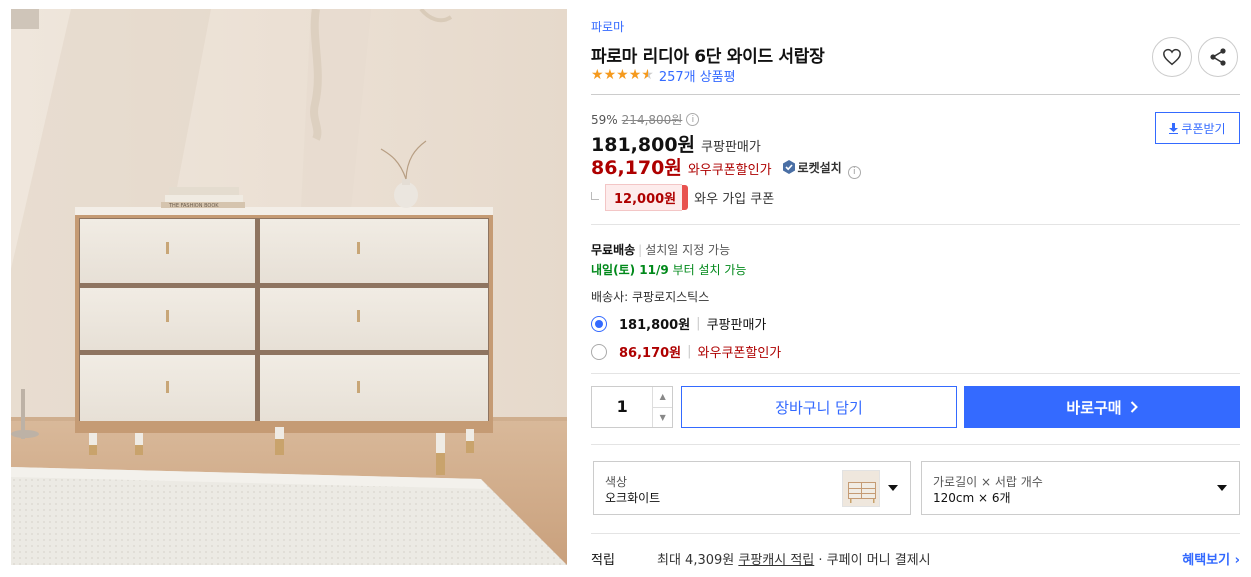  What do you see at coordinates (688, 250) in the screenshot?
I see `install-note: 설치일 지정 가능` at bounding box center [688, 250].